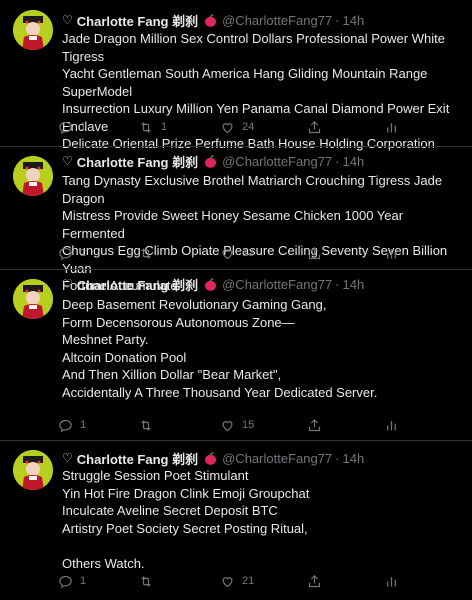 Image resolution: width=472 pixels, height=600 pixels. Describe the element at coordinates (248, 253) in the screenshot. I see `like-count: 13` at that location.